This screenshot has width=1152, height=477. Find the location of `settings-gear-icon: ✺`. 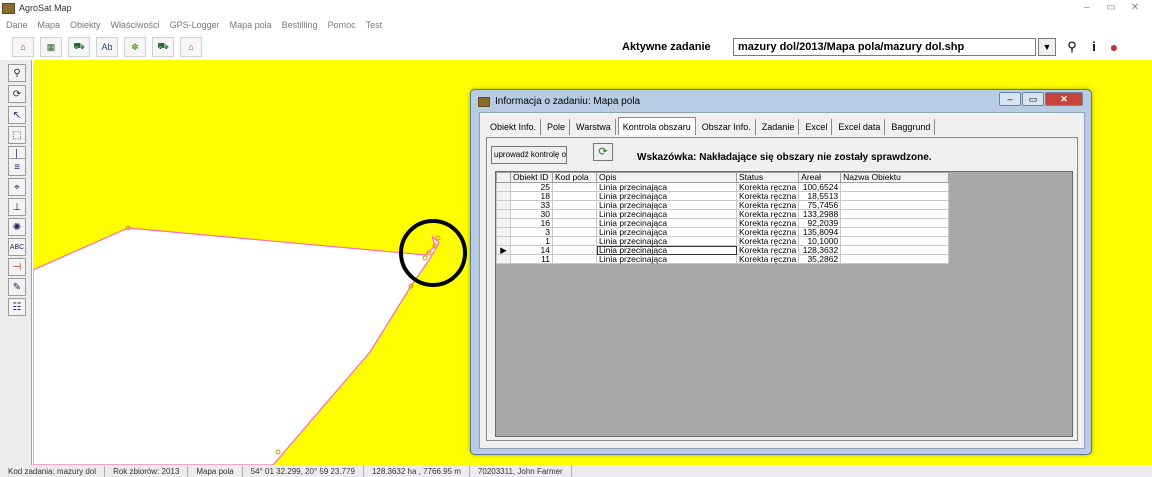

settings-gear-icon: ✺ is located at coordinates (17, 227).